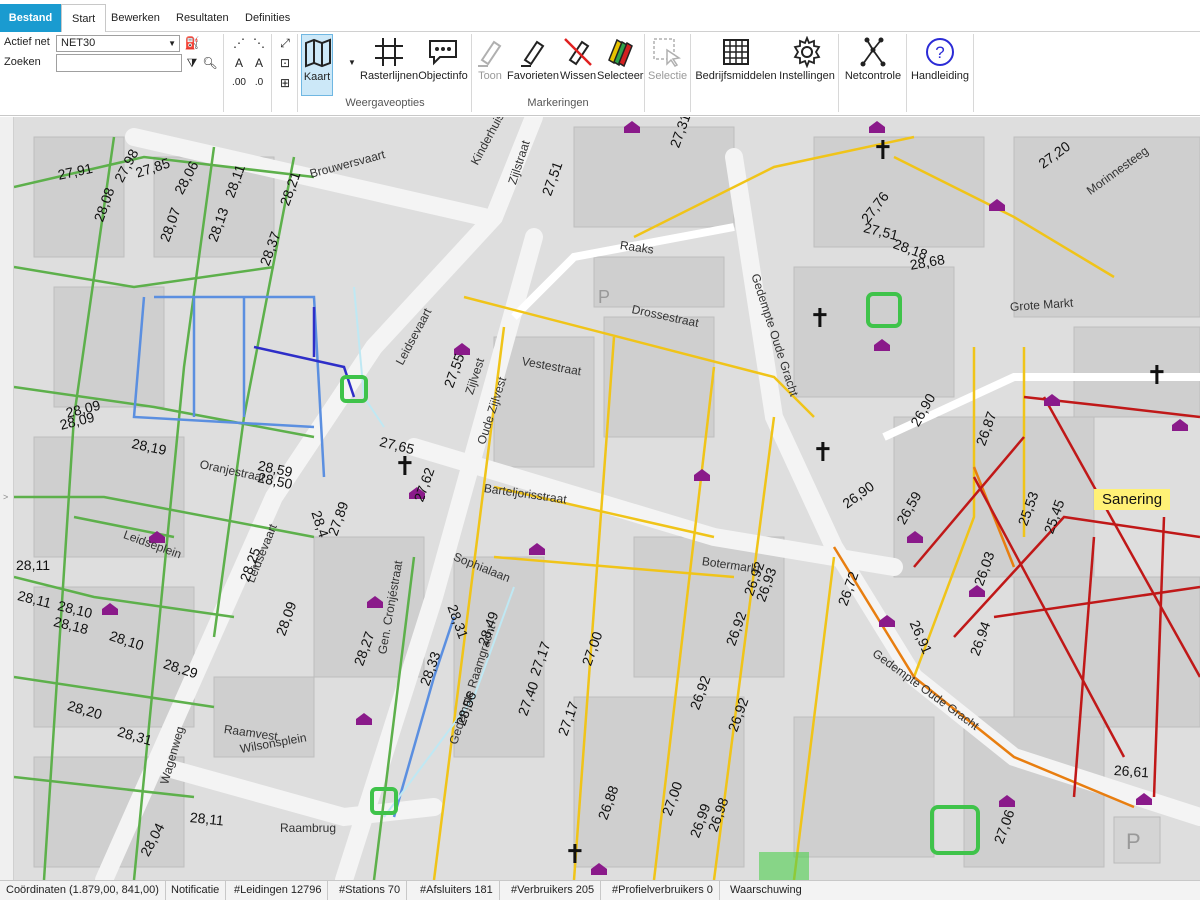 The width and height of the screenshot is (1200, 900). I want to click on actief-net-label: Actief net, so click(27, 42).